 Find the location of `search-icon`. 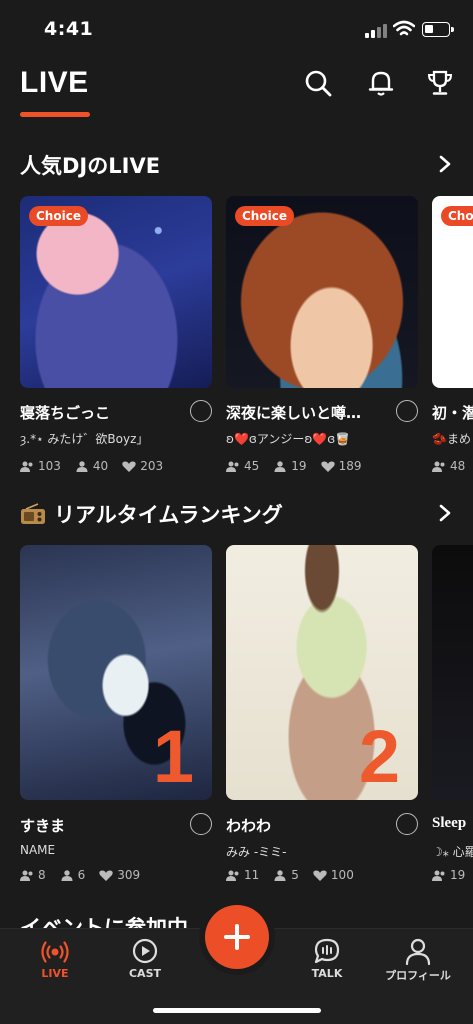

search-icon is located at coordinates (318, 83).